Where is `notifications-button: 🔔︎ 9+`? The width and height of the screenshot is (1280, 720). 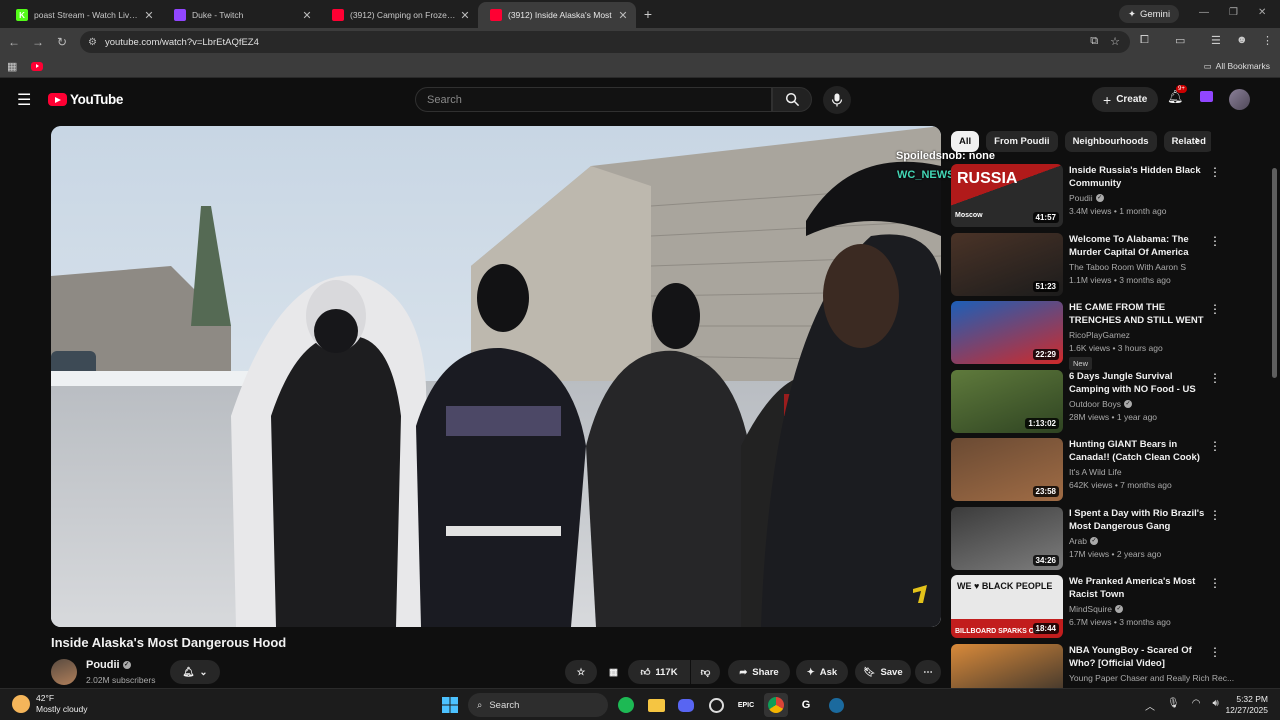
notifications-button: 🔔︎ 9+ is located at coordinates (1177, 95).